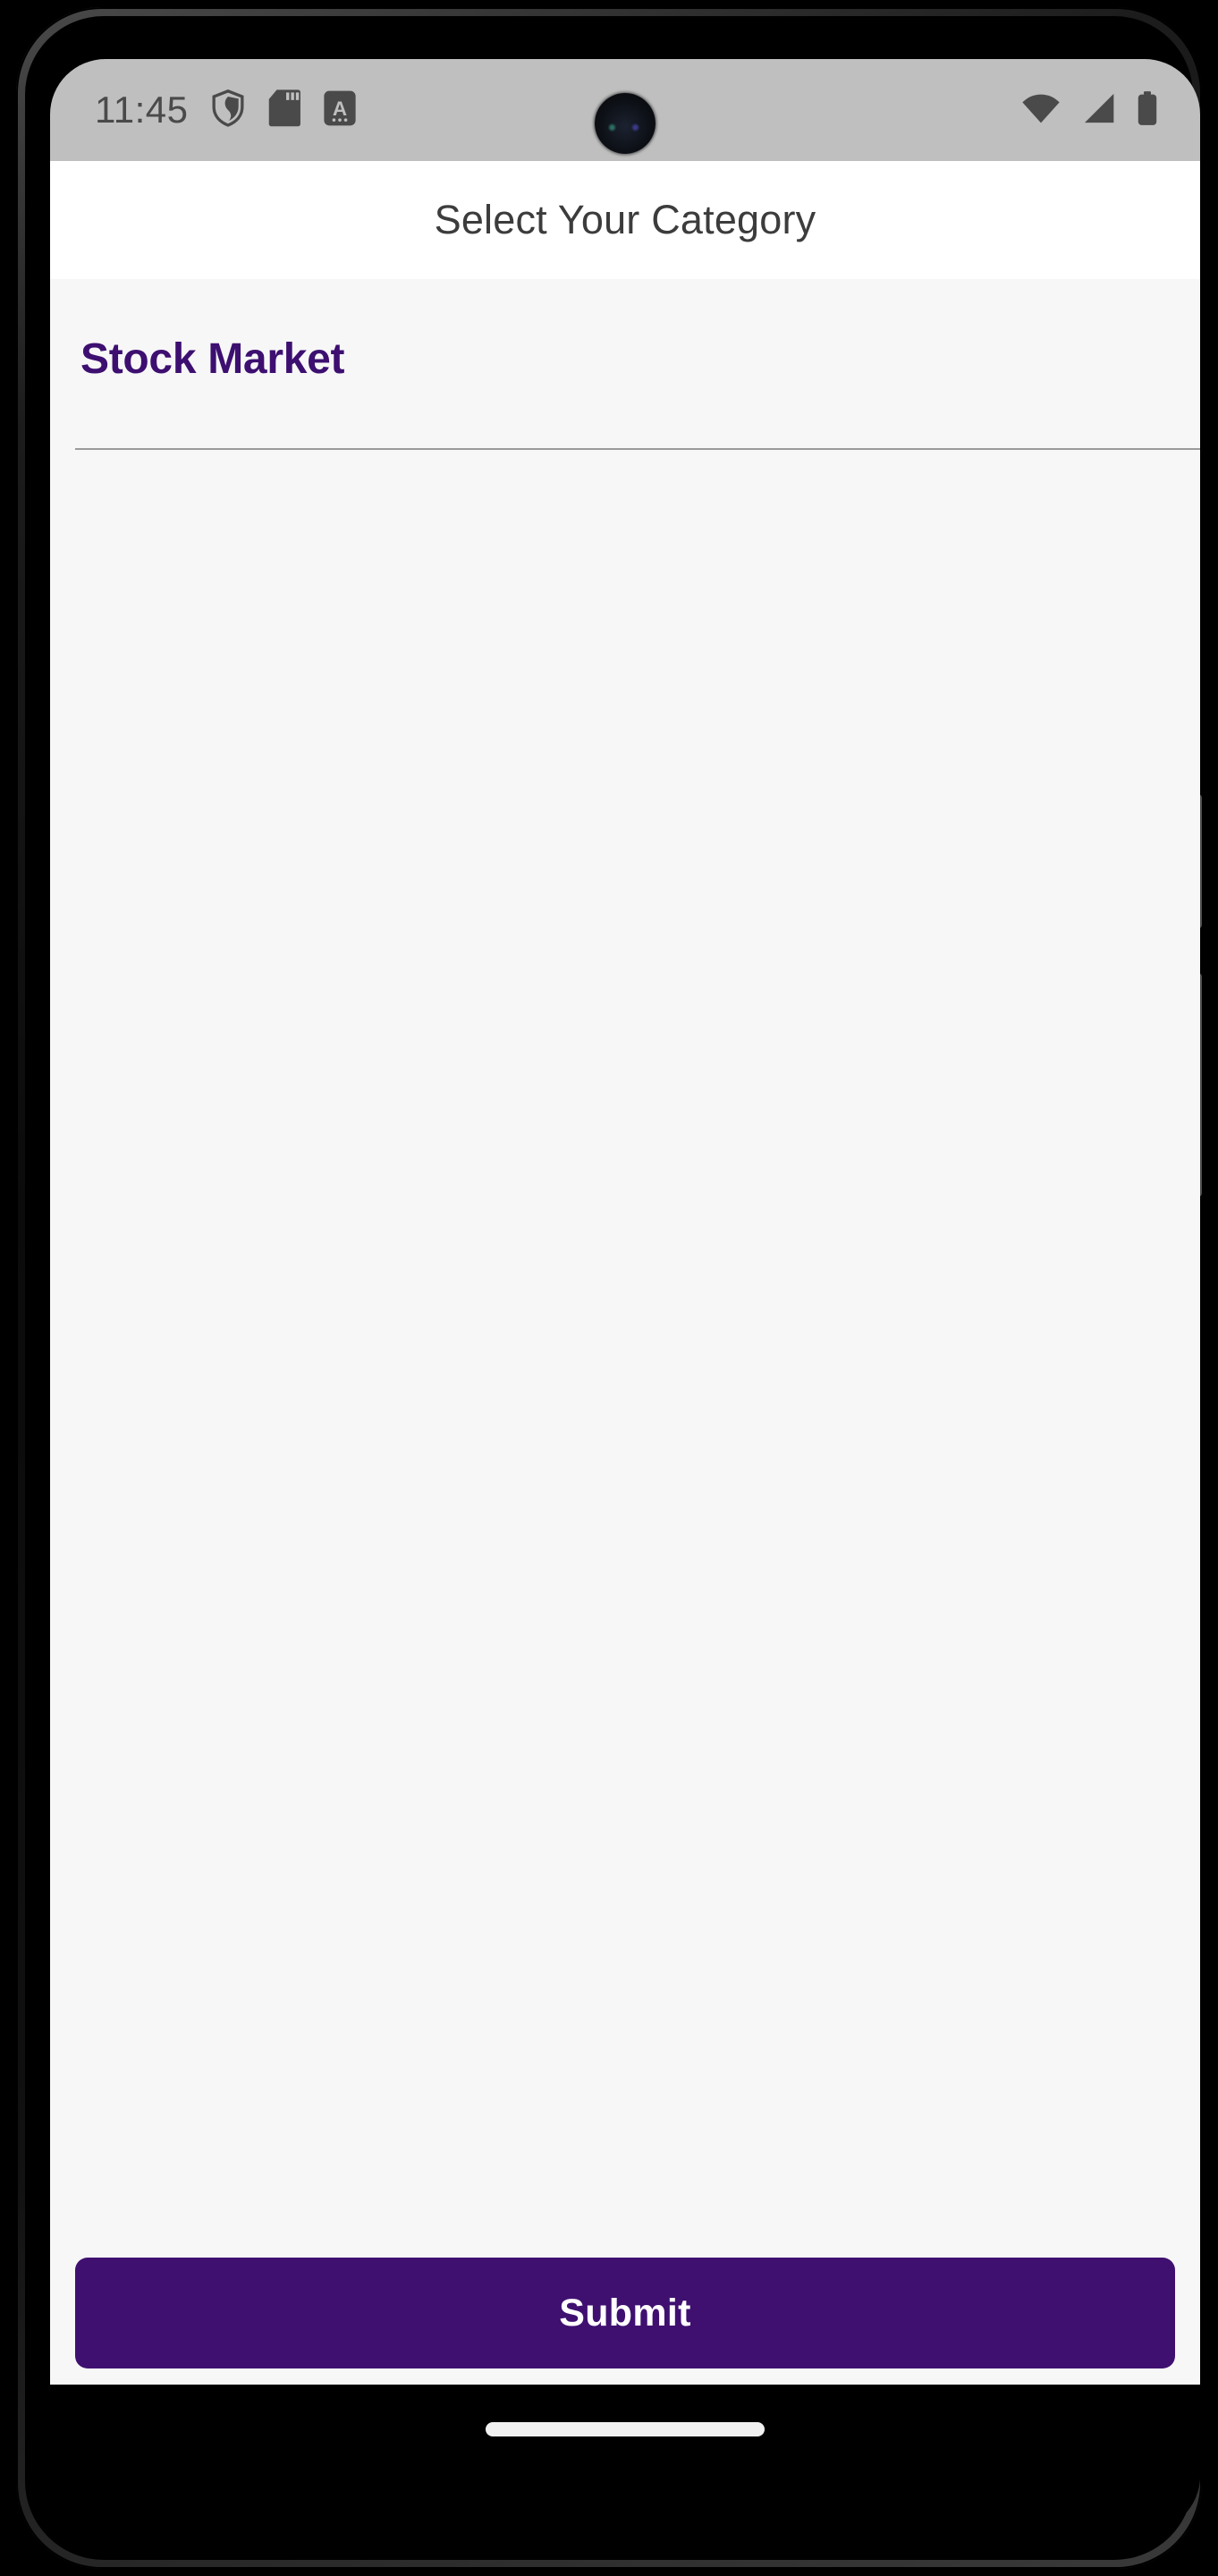 The height and width of the screenshot is (2576, 1218). I want to click on cellular-signal-icon, so click(1098, 110).